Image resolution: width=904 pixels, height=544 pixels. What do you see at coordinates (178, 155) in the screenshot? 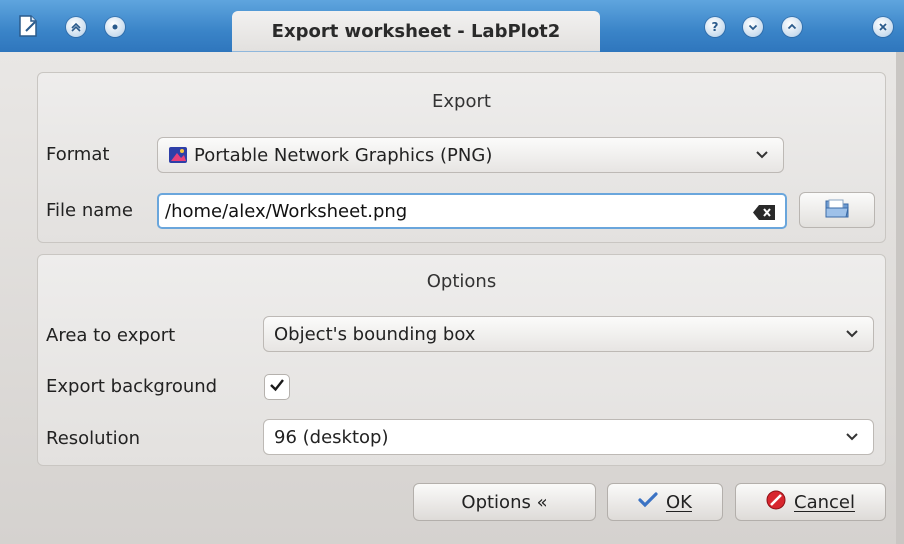
I see `png-file-icon` at bounding box center [178, 155].